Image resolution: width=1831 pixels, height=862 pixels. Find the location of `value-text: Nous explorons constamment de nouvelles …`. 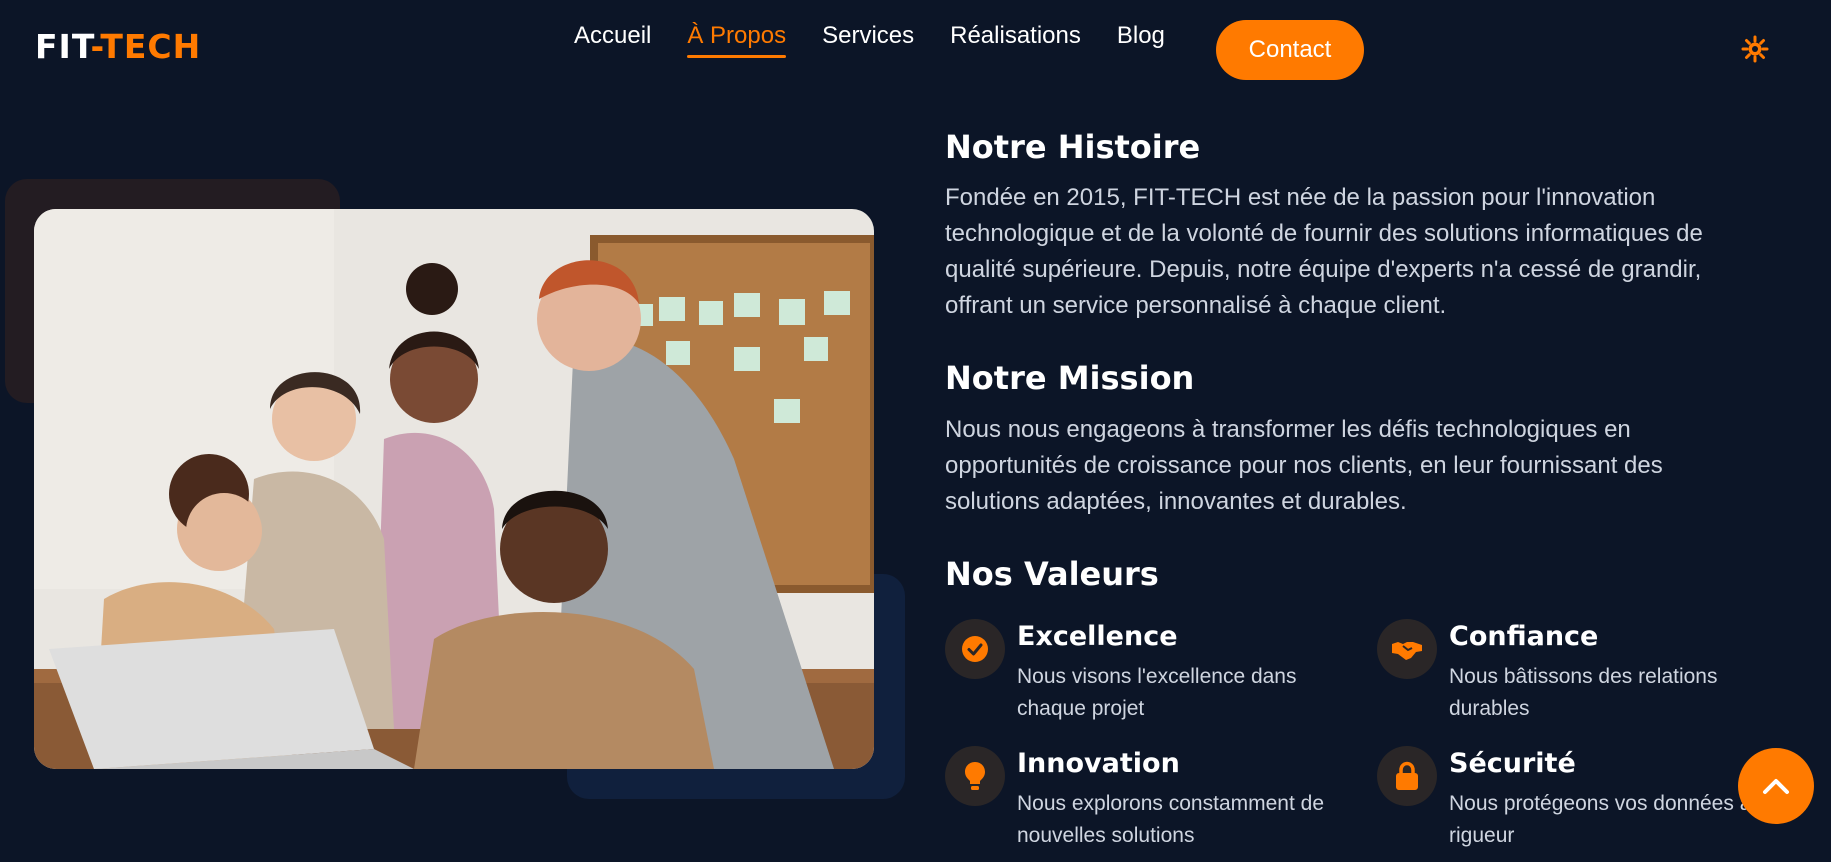

value-text: Nous explorons constamment de nouvelles … is located at coordinates (1170, 819).